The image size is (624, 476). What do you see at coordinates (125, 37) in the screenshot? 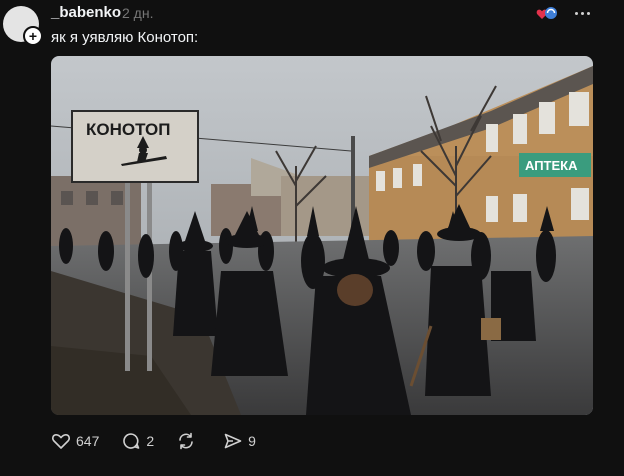
I see `post-caption: як я уявляю Конотоп:` at bounding box center [125, 37].